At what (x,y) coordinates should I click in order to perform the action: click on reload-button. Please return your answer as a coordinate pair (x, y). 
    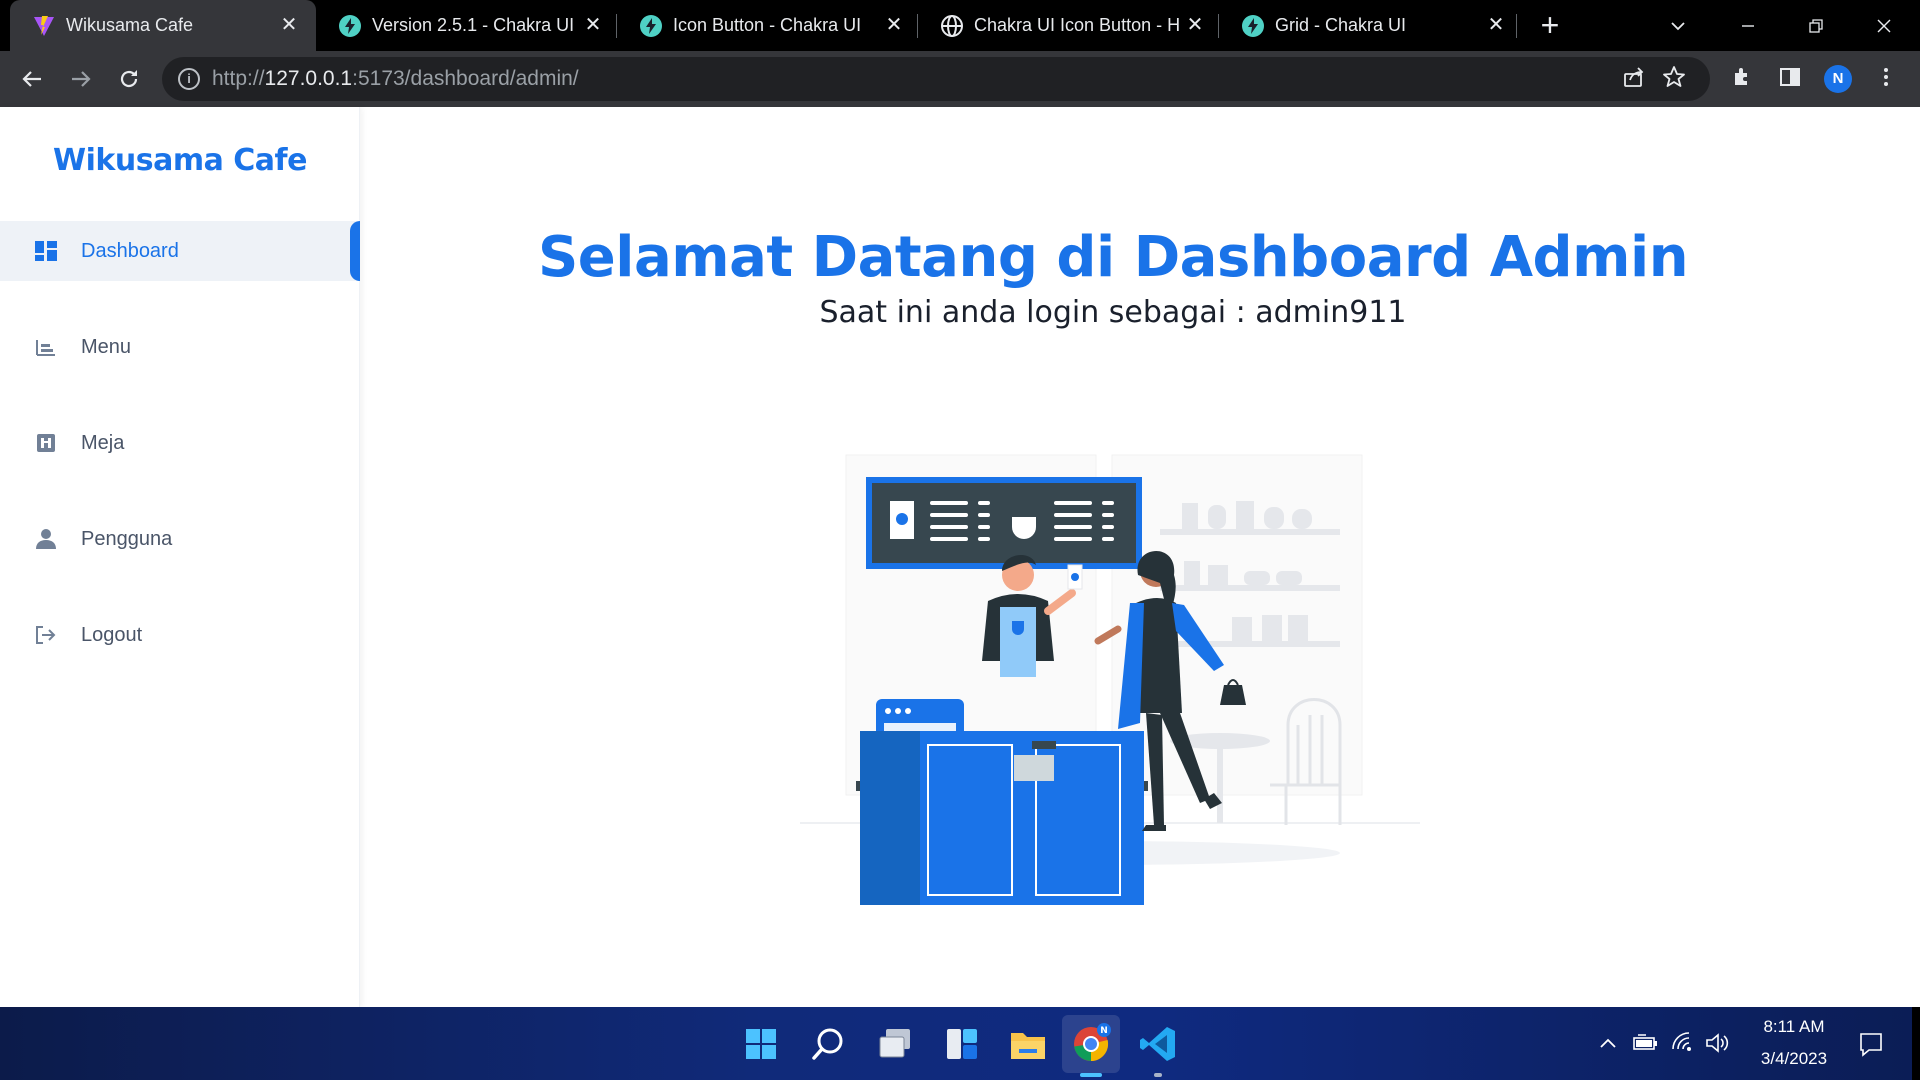
    Looking at the image, I should click on (129, 79).